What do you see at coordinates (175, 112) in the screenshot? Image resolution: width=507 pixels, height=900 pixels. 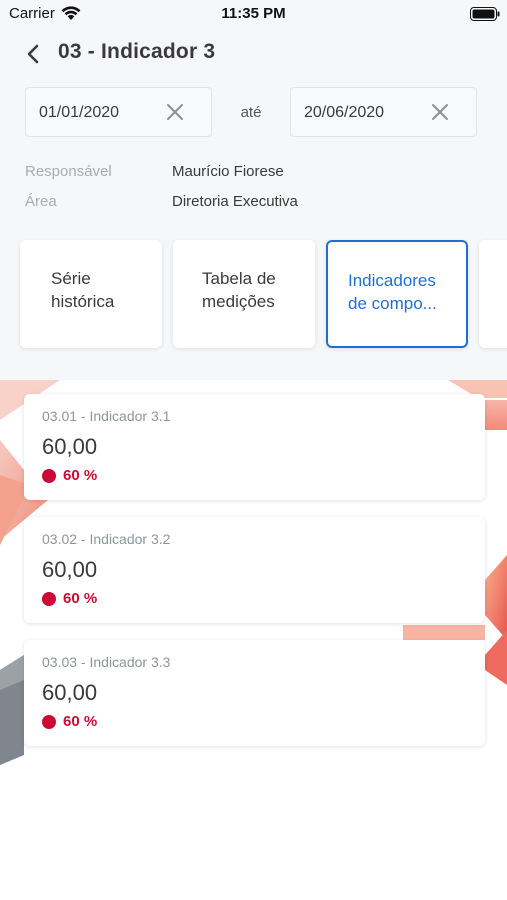 I see `clear-start-date-icon` at bounding box center [175, 112].